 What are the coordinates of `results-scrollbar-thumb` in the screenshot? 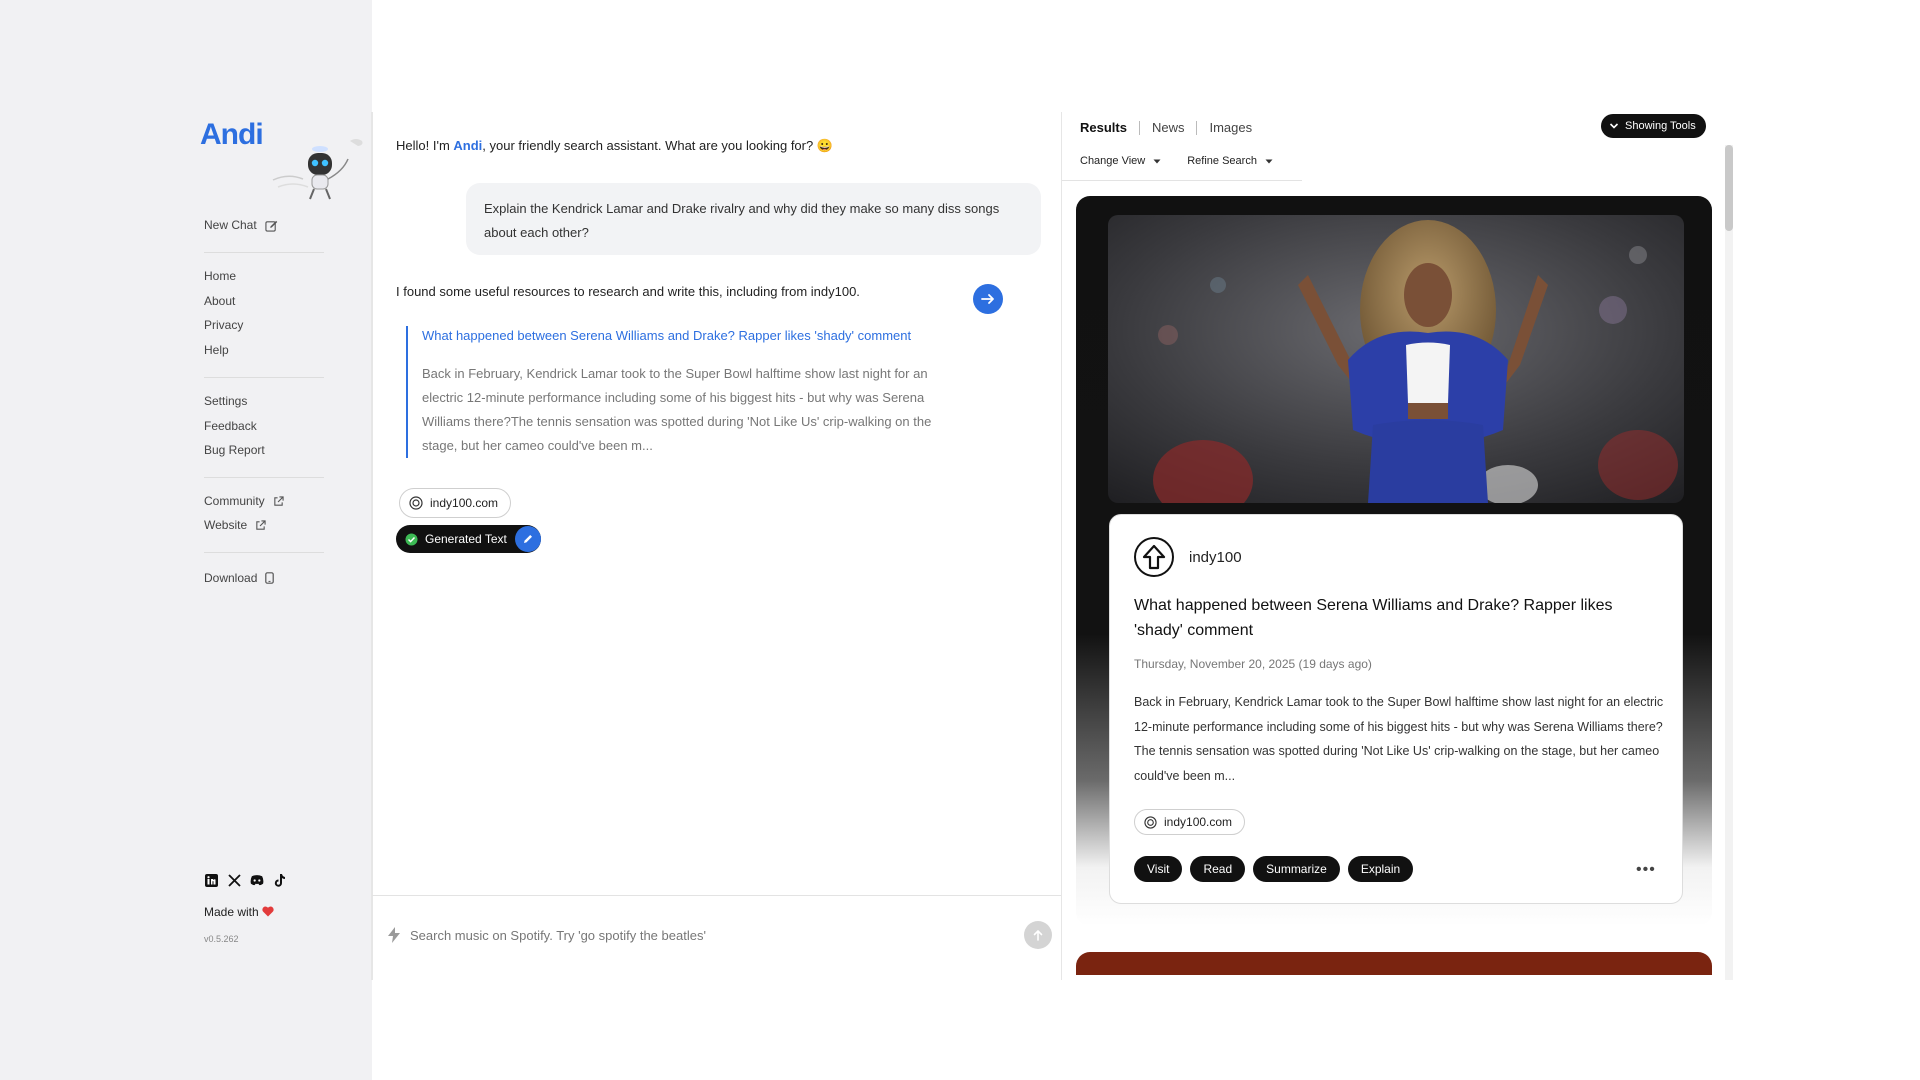 It's located at (1729, 188).